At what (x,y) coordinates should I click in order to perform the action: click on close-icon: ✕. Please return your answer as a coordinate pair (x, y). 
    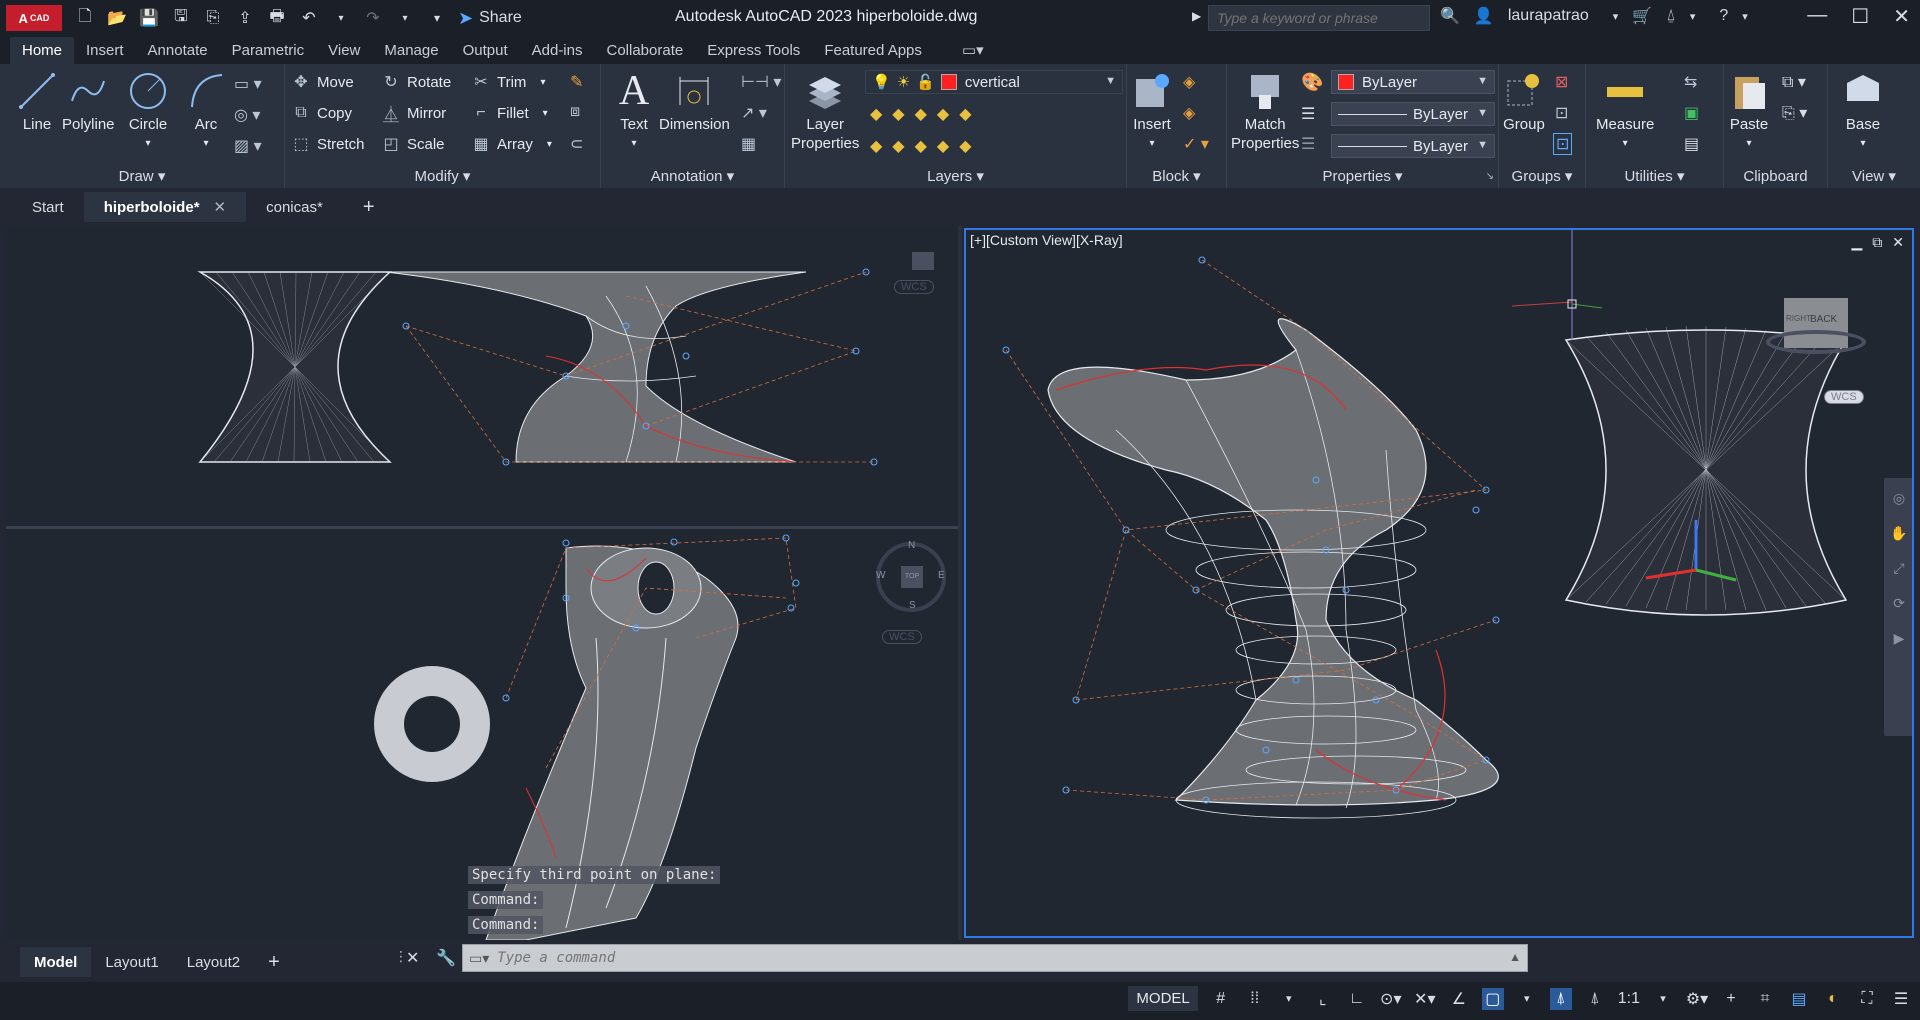
    Looking at the image, I should click on (1901, 16).